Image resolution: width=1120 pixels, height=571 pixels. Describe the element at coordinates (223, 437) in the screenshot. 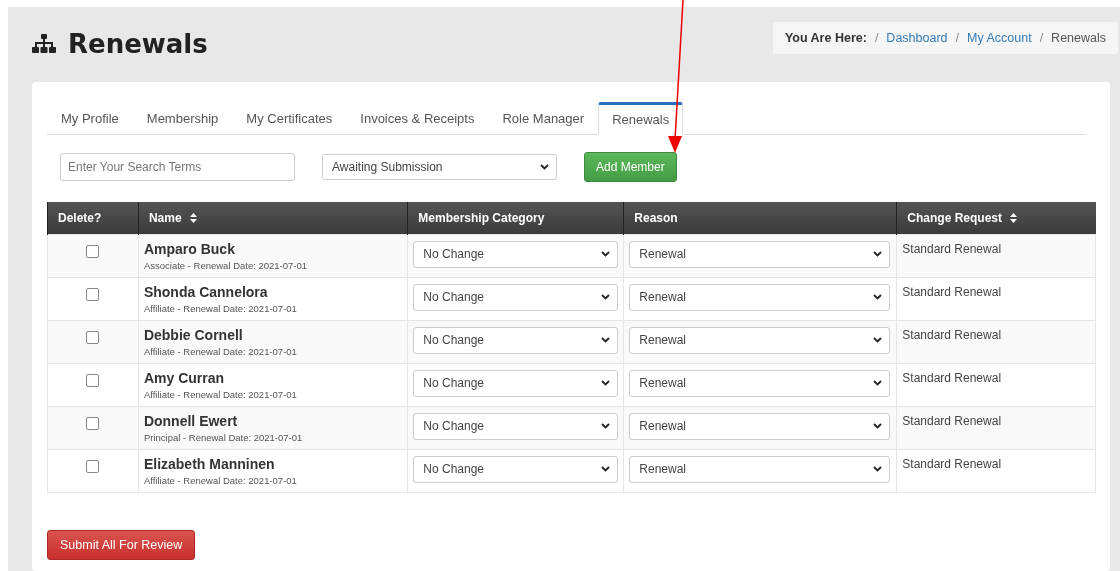

I see `member-detail: Principal - Renewal Date: 2021-07-01` at that location.